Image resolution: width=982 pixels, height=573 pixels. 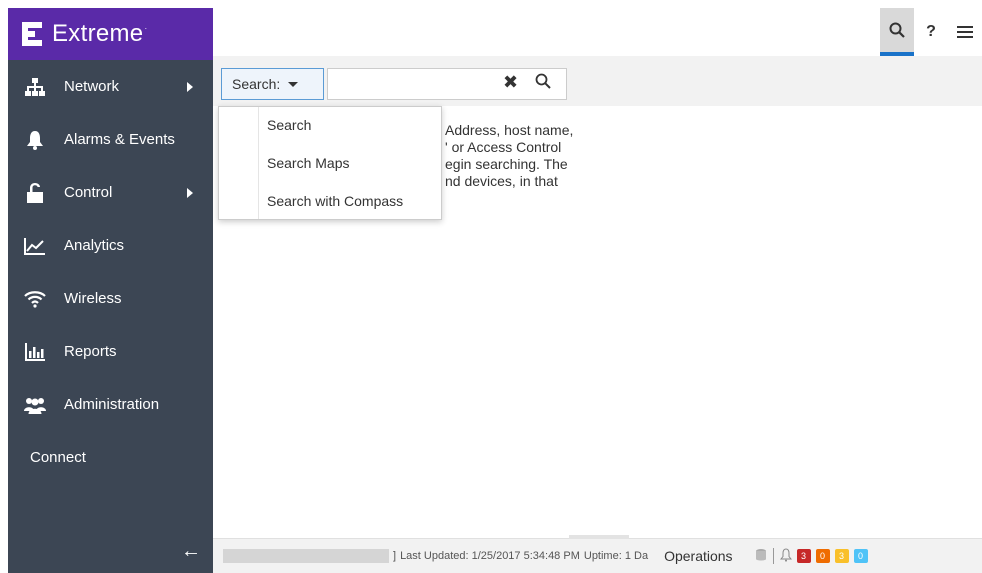 I want to click on alarm-critical-badge: 3, so click(x=803, y=556).